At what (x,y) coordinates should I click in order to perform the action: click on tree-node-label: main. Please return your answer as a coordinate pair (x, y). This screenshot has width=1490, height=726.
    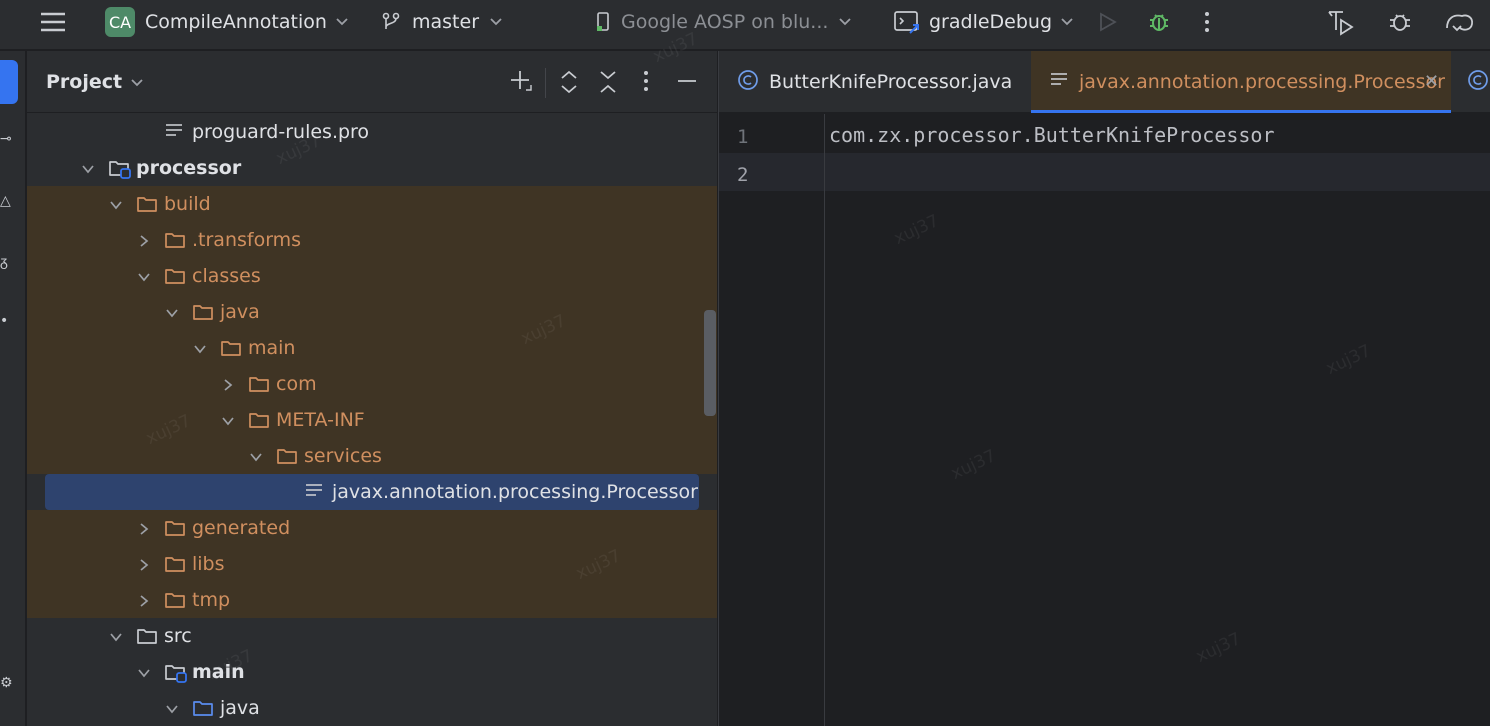
    Looking at the image, I should click on (218, 672).